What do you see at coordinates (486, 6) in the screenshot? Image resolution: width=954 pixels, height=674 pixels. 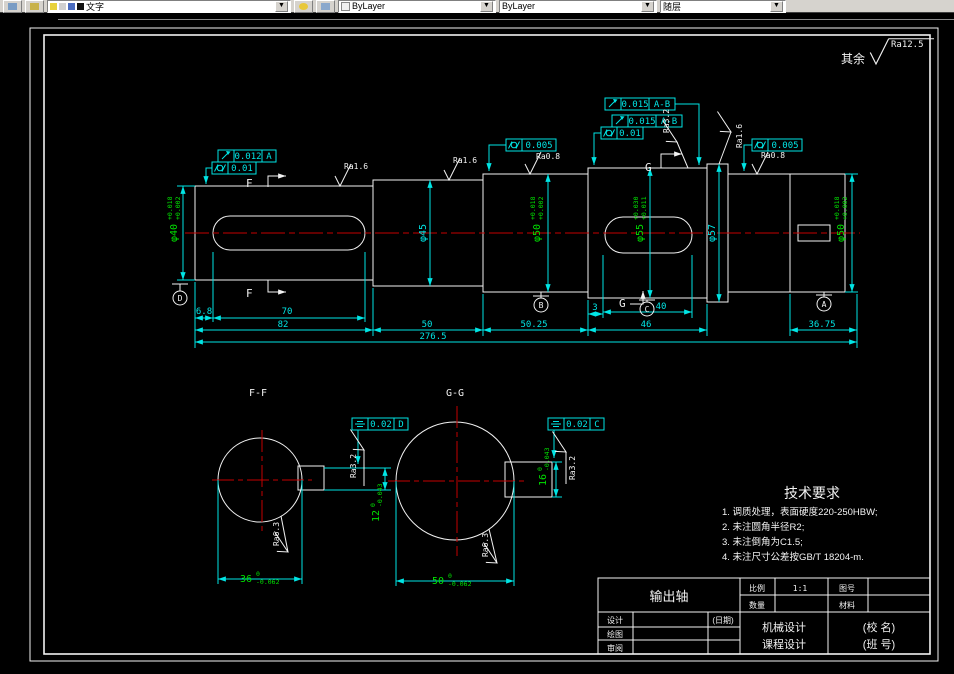 I see `color-dropdown-arrow: ▼` at bounding box center [486, 6].